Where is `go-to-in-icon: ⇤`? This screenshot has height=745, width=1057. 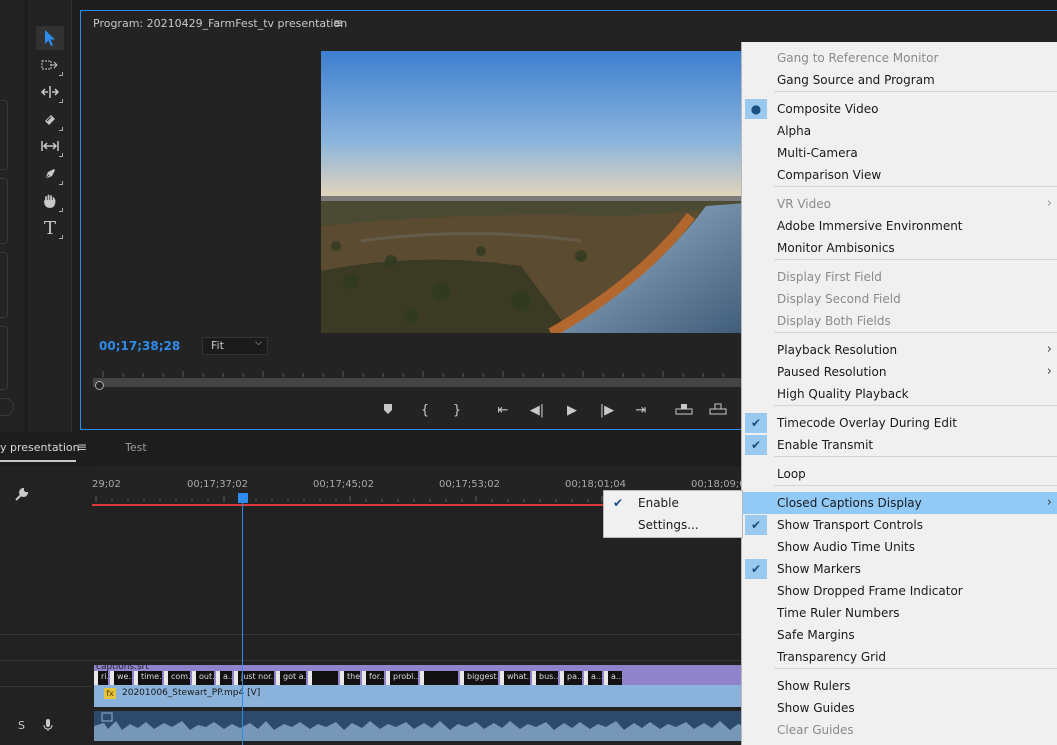
go-to-in-icon: ⇤ is located at coordinates (503, 410).